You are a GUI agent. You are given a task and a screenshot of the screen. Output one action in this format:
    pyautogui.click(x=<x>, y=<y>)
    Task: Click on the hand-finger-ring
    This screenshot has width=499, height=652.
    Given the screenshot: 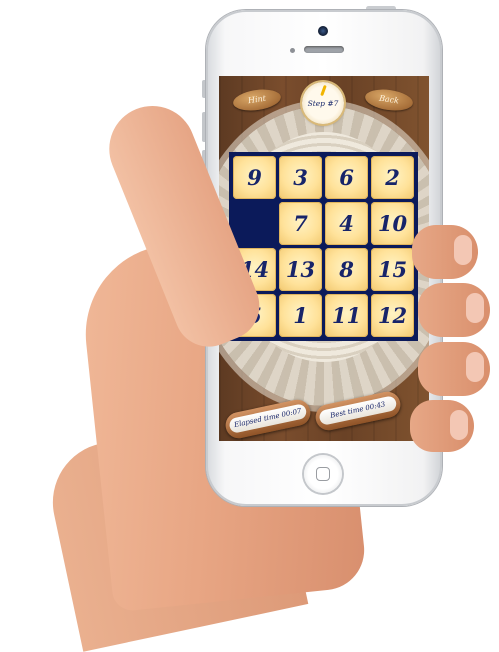 What is the action you would take?
    pyautogui.click(x=454, y=369)
    